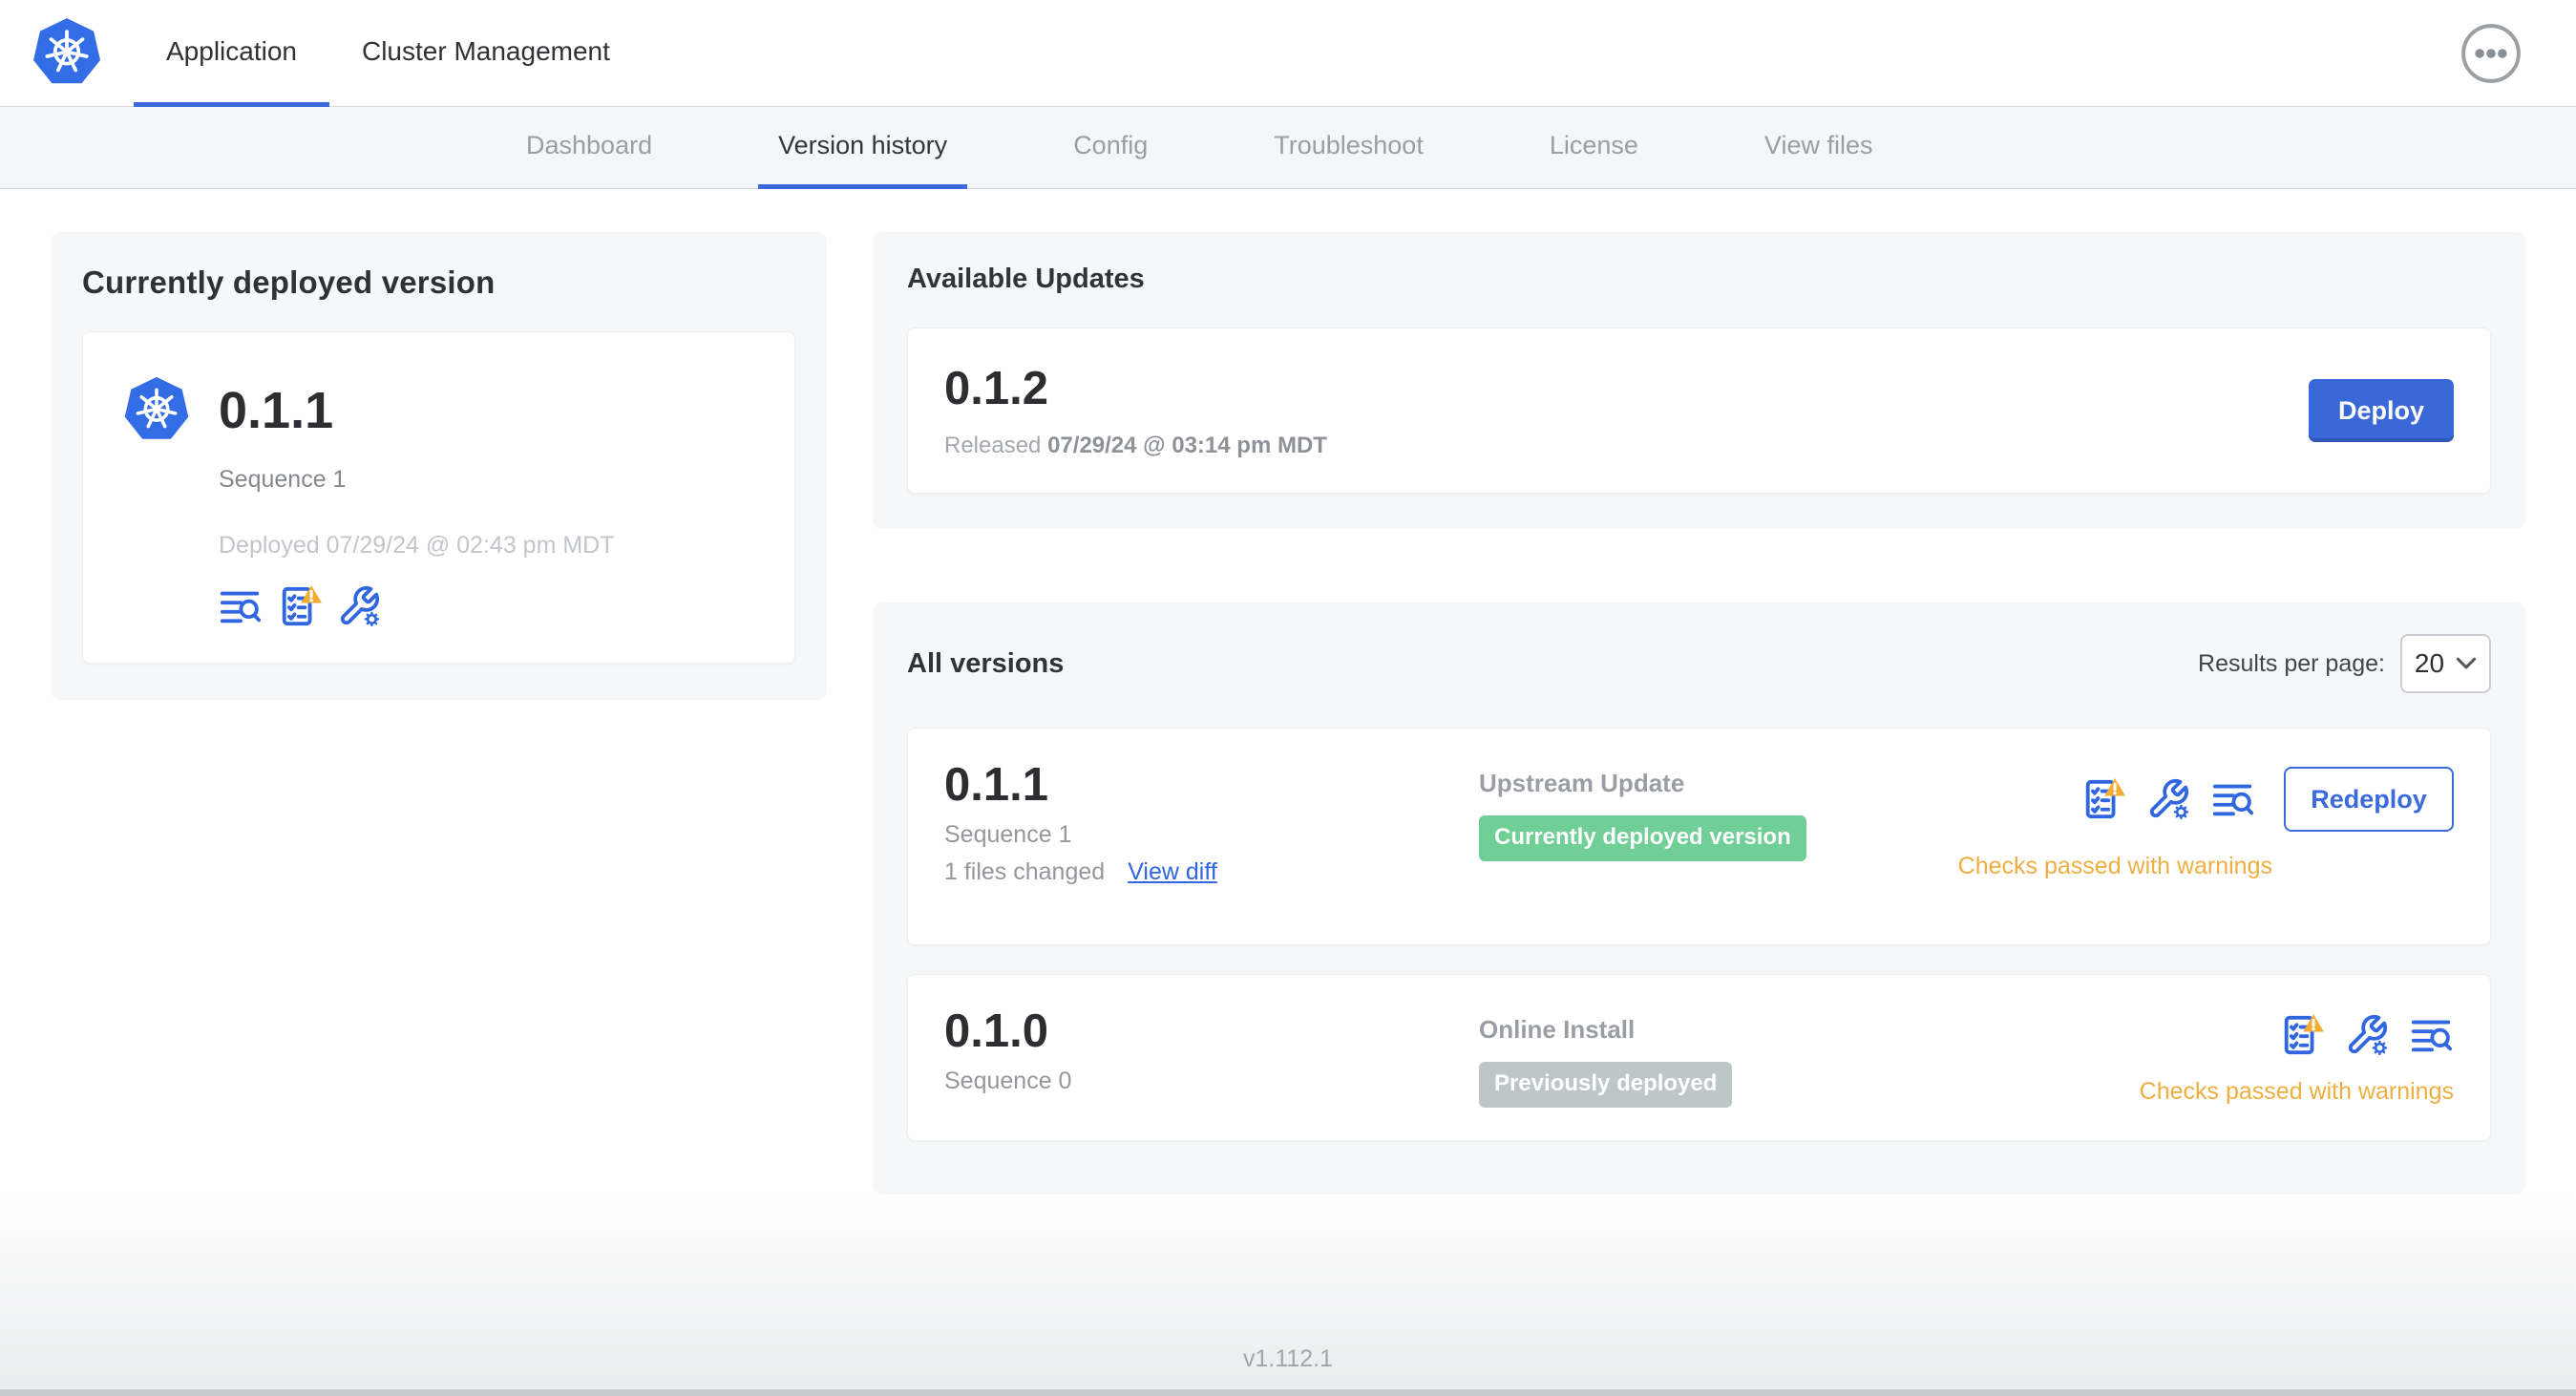 The height and width of the screenshot is (1396, 2576). Describe the element at coordinates (1288, 1358) in the screenshot. I see `console-version: v1.112.1` at that location.